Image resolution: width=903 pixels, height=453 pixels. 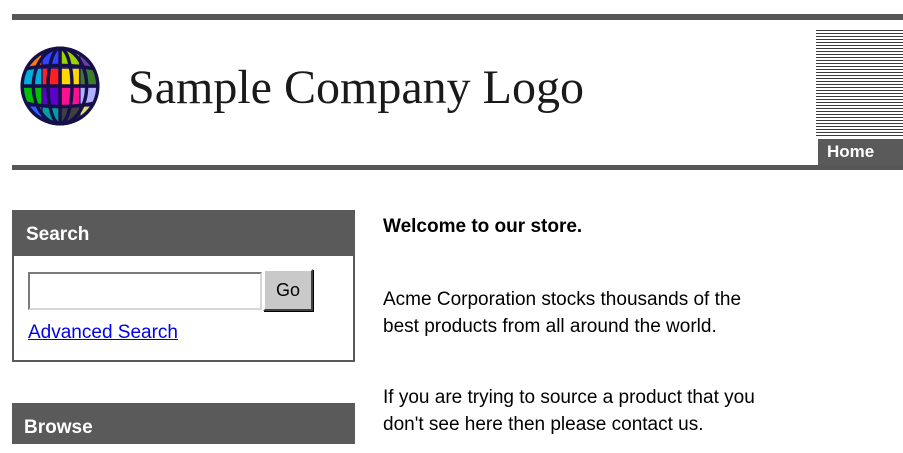 I want to click on advanced-search-link: Advanced Search, so click(x=103, y=333).